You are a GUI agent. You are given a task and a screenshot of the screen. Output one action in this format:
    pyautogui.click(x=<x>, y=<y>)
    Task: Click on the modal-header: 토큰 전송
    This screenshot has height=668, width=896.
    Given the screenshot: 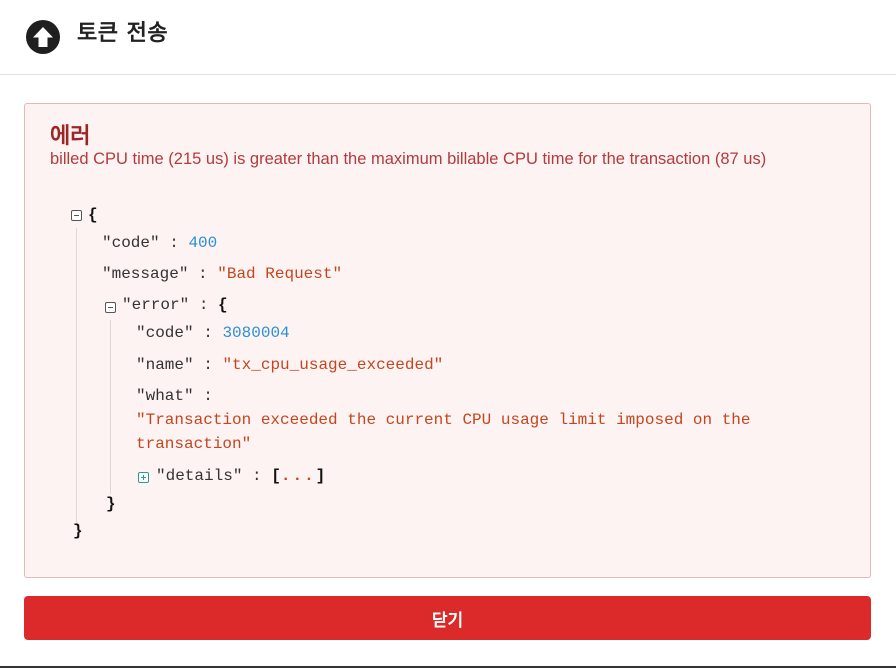 What is the action you would take?
    pyautogui.click(x=448, y=37)
    